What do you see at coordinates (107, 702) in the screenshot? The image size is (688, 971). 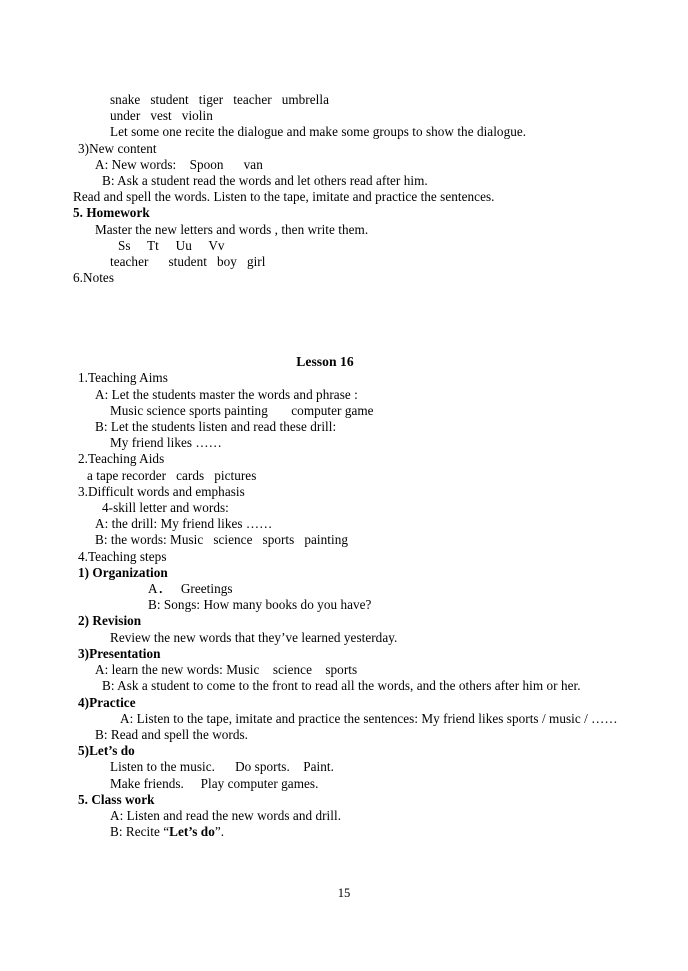 I see `heading-practice: 4)Practice` at bounding box center [107, 702].